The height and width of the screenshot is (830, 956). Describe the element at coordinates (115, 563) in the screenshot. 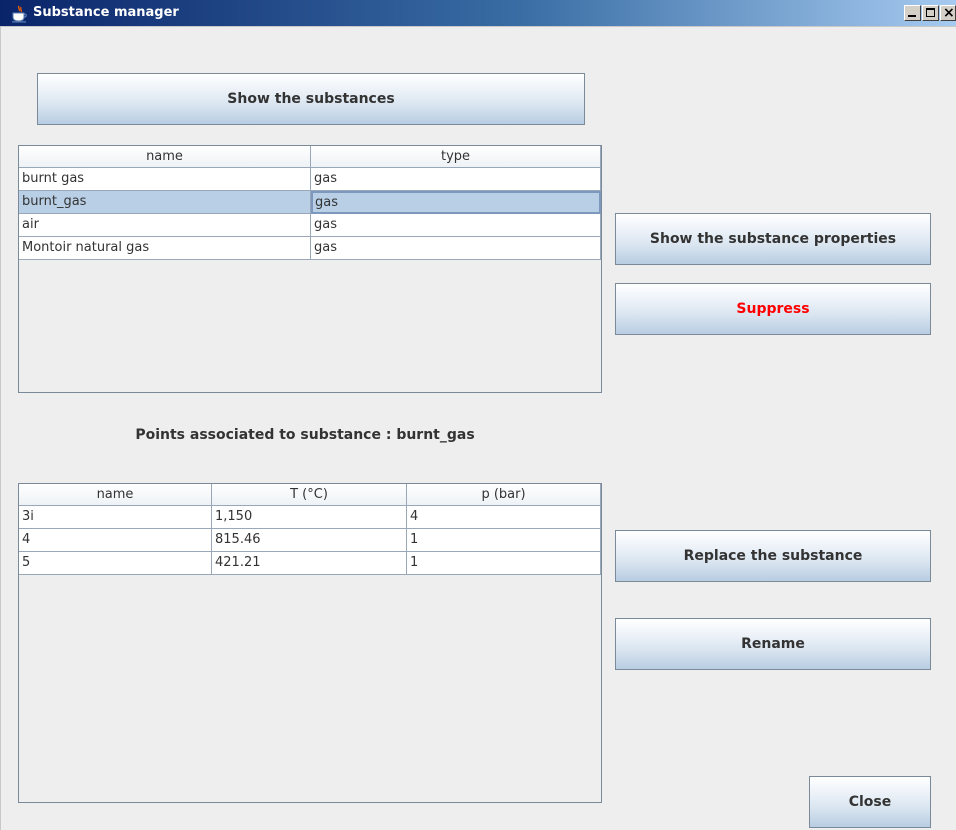

I see `cell-name: 5` at that location.